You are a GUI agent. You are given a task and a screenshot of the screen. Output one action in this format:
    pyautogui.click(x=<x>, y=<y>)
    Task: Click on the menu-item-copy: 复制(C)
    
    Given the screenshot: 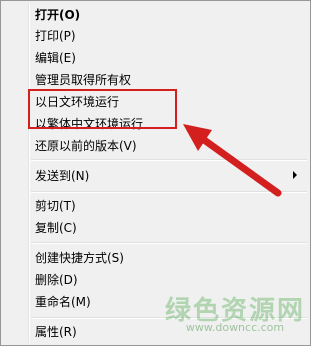 What is the action you would take?
    pyautogui.click(x=56, y=228)
    